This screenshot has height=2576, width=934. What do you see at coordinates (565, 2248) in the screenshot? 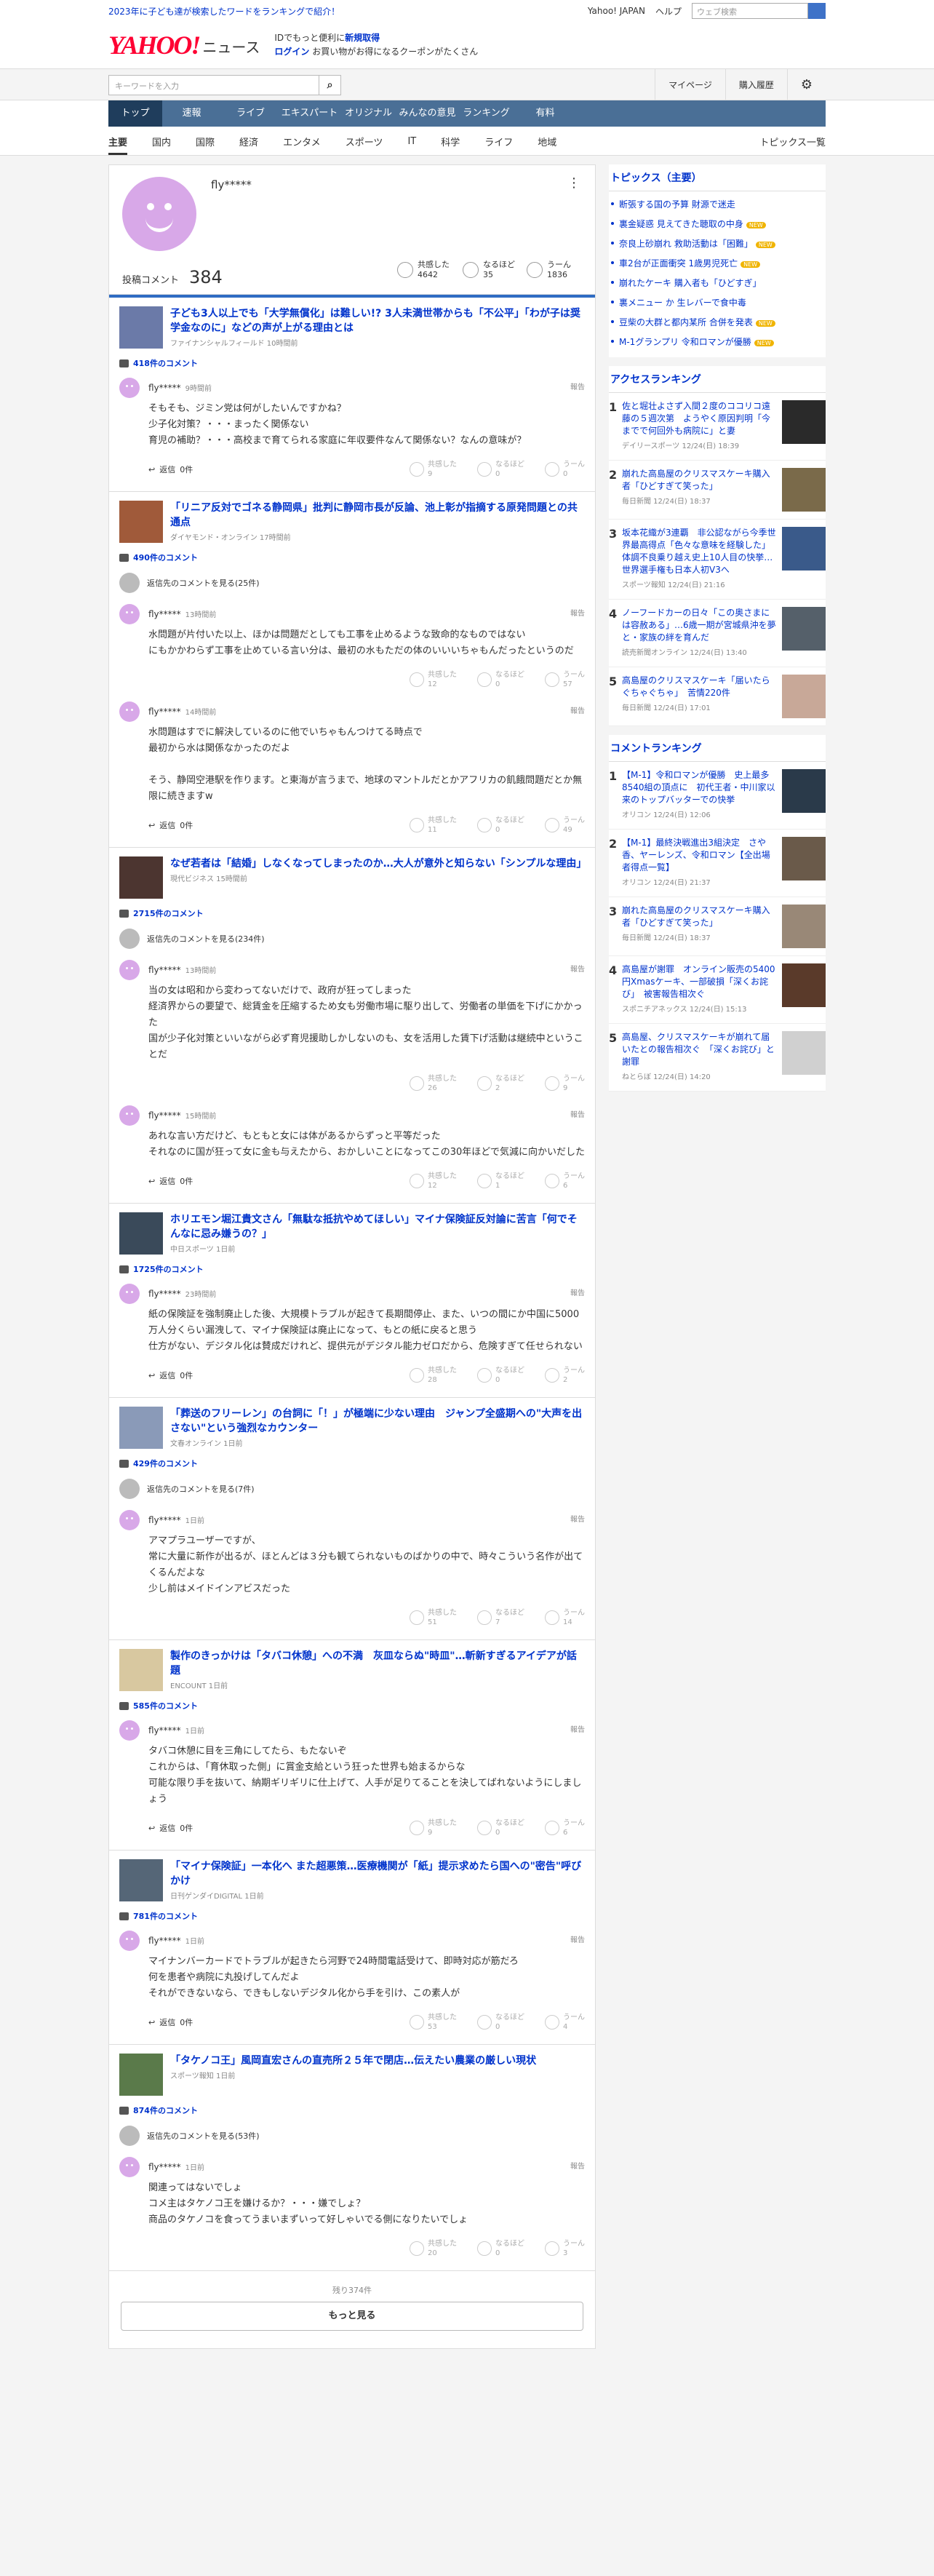
I see `uun-button: うーん 3` at bounding box center [565, 2248].